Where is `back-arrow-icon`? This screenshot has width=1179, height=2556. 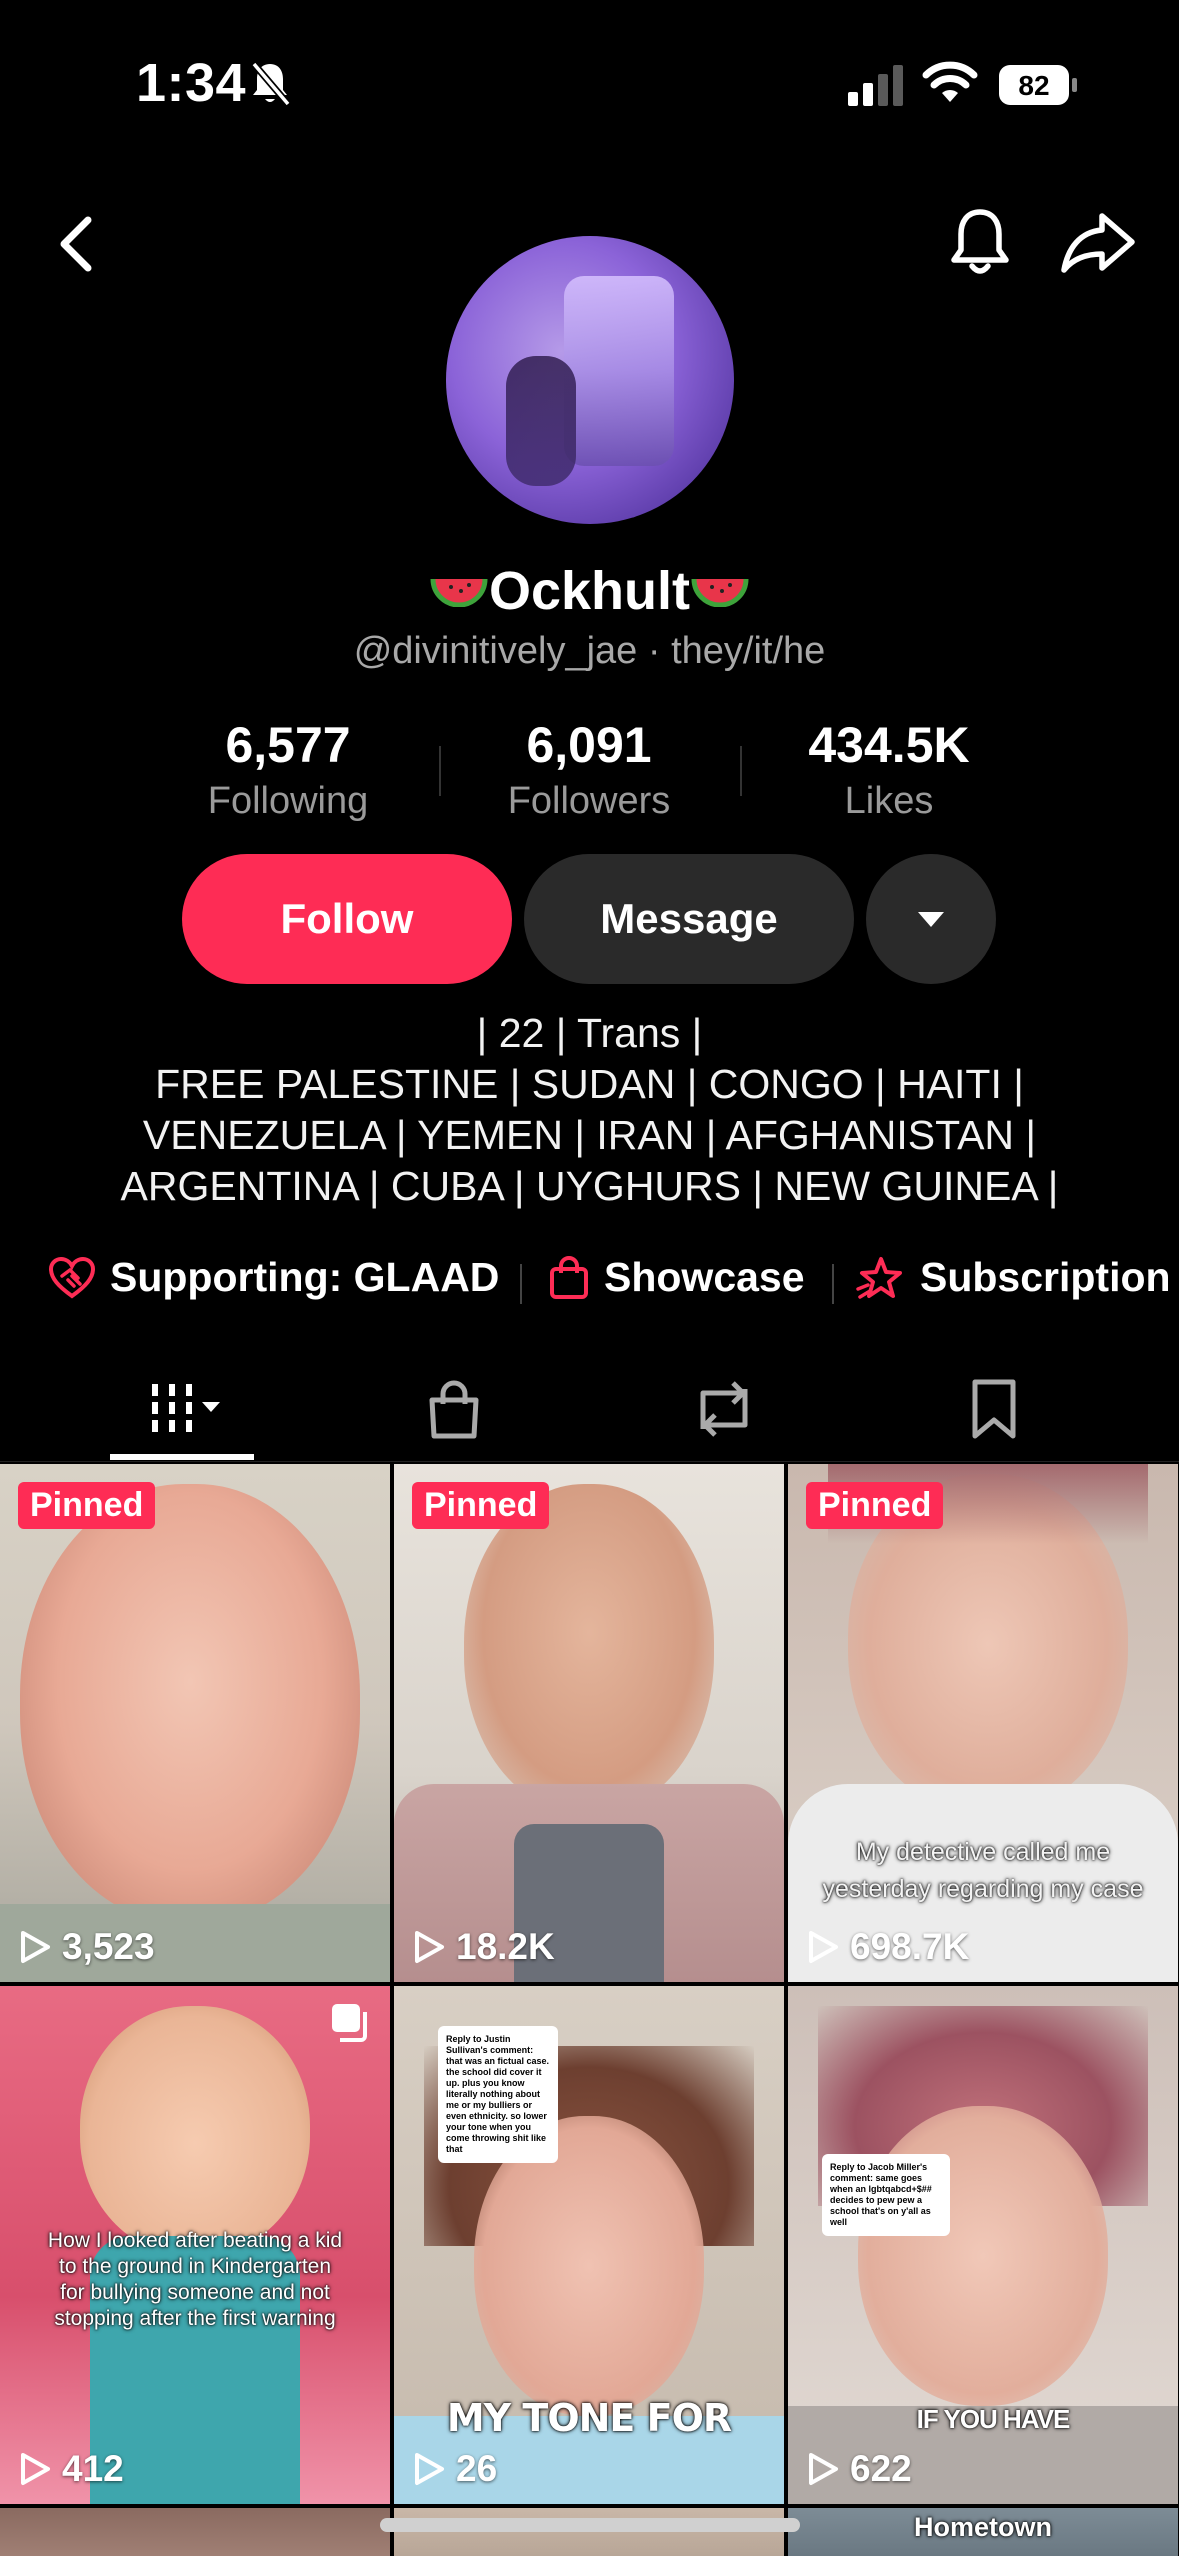 back-arrow-icon is located at coordinates (79, 244).